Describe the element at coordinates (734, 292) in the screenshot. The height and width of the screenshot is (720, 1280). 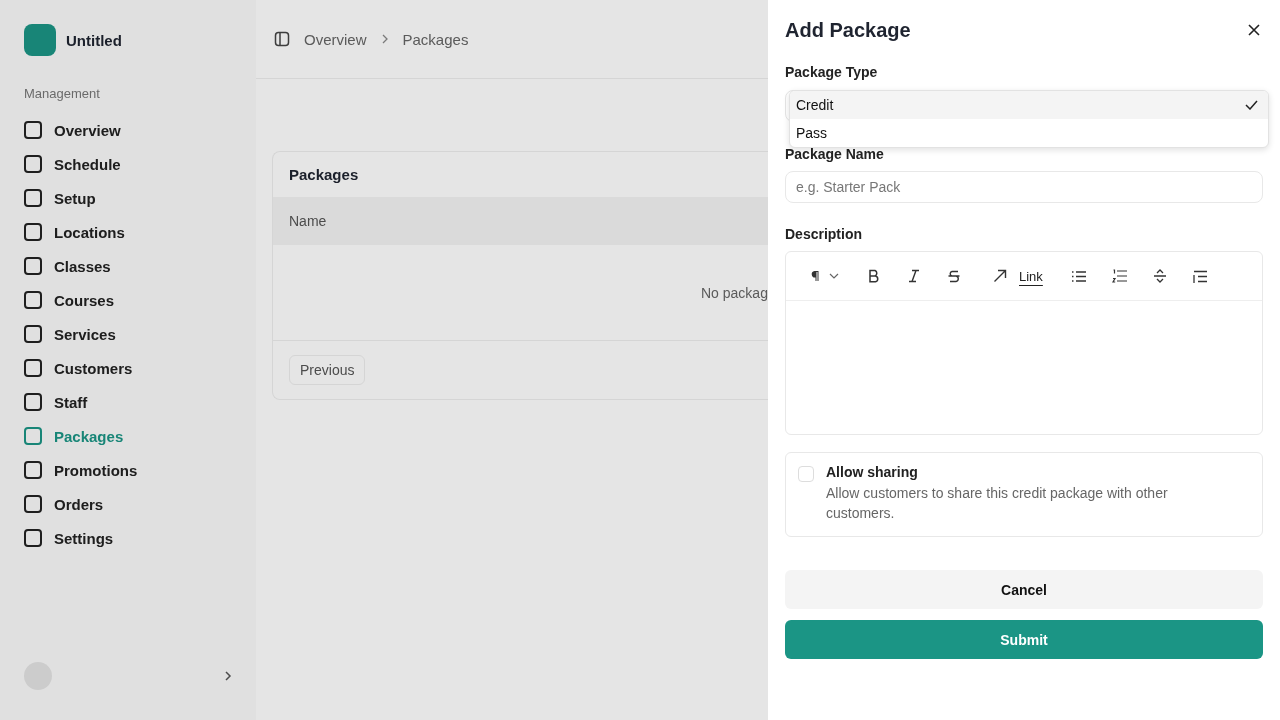
I see `empty-message: No packag` at that location.